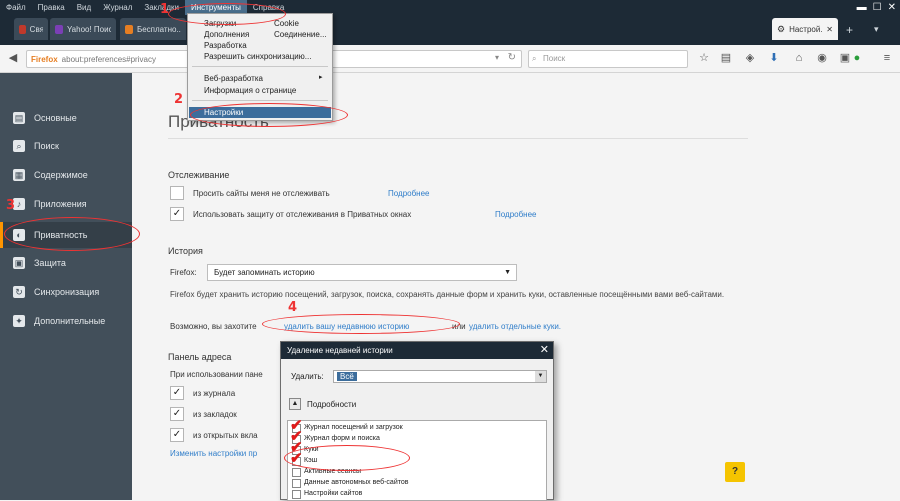 The width and height of the screenshot is (900, 501). What do you see at coordinates (726, 58) in the screenshot?
I see `bookmarks-list-icon: ▤` at bounding box center [726, 58].